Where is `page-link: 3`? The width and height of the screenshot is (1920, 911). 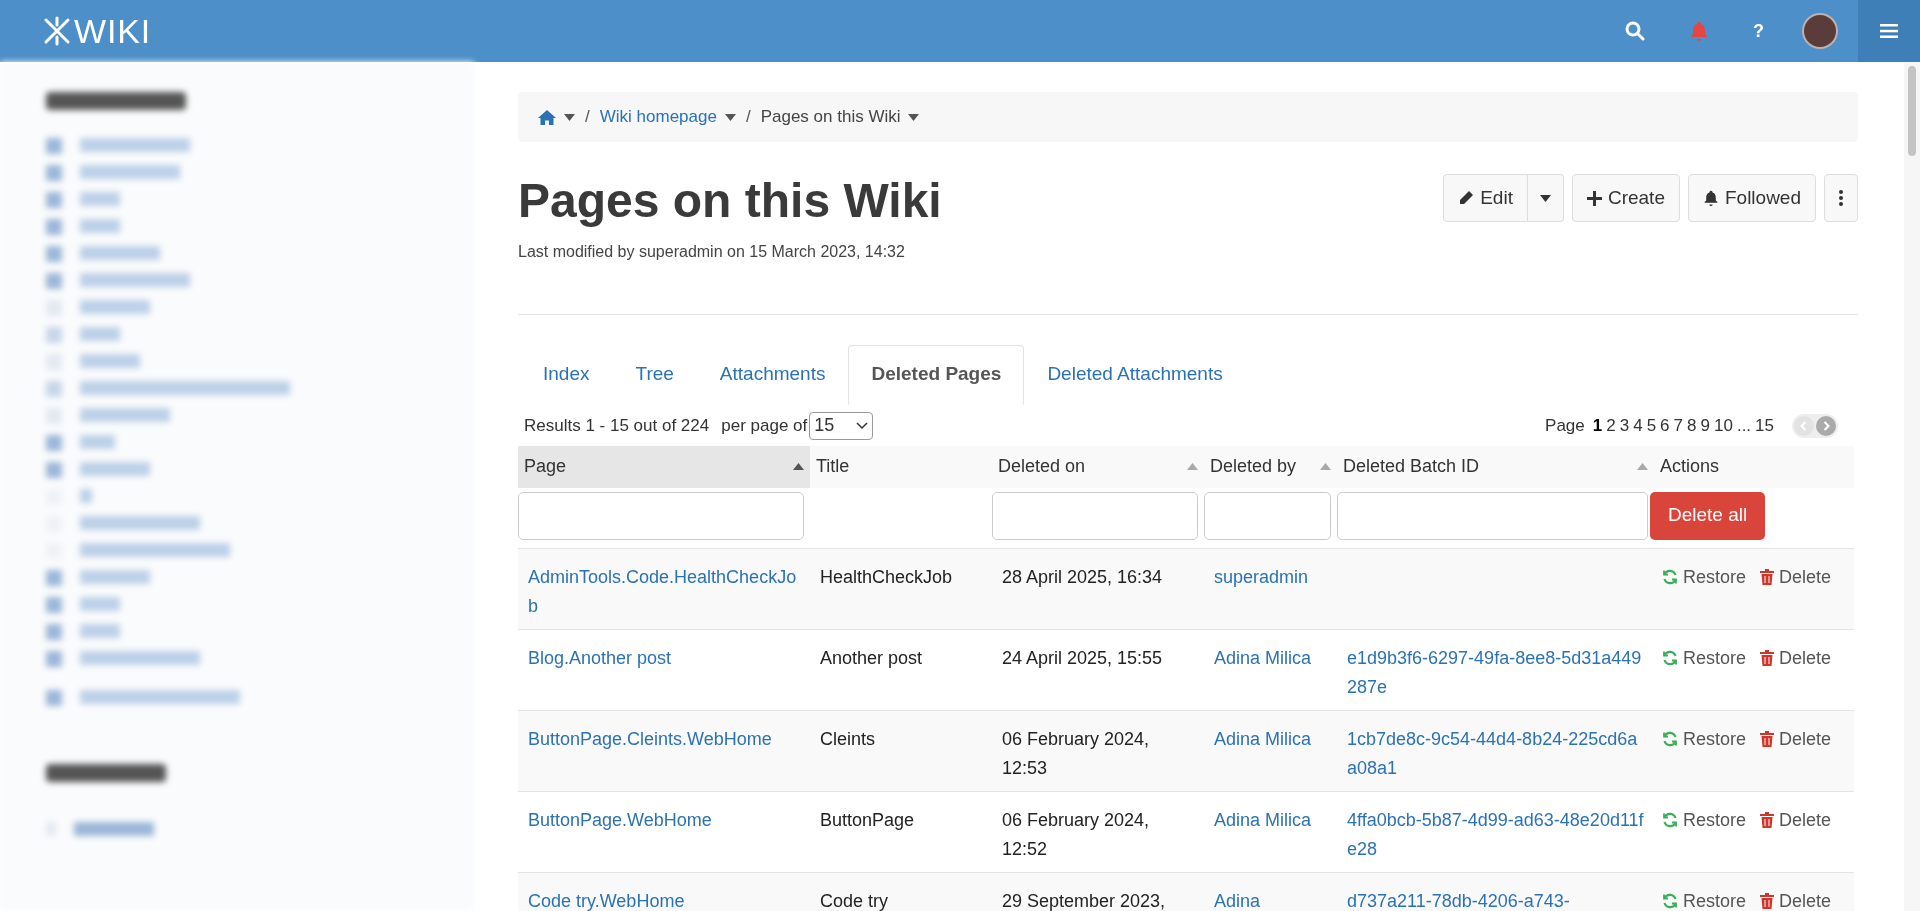
page-link: 3 is located at coordinates (1624, 425).